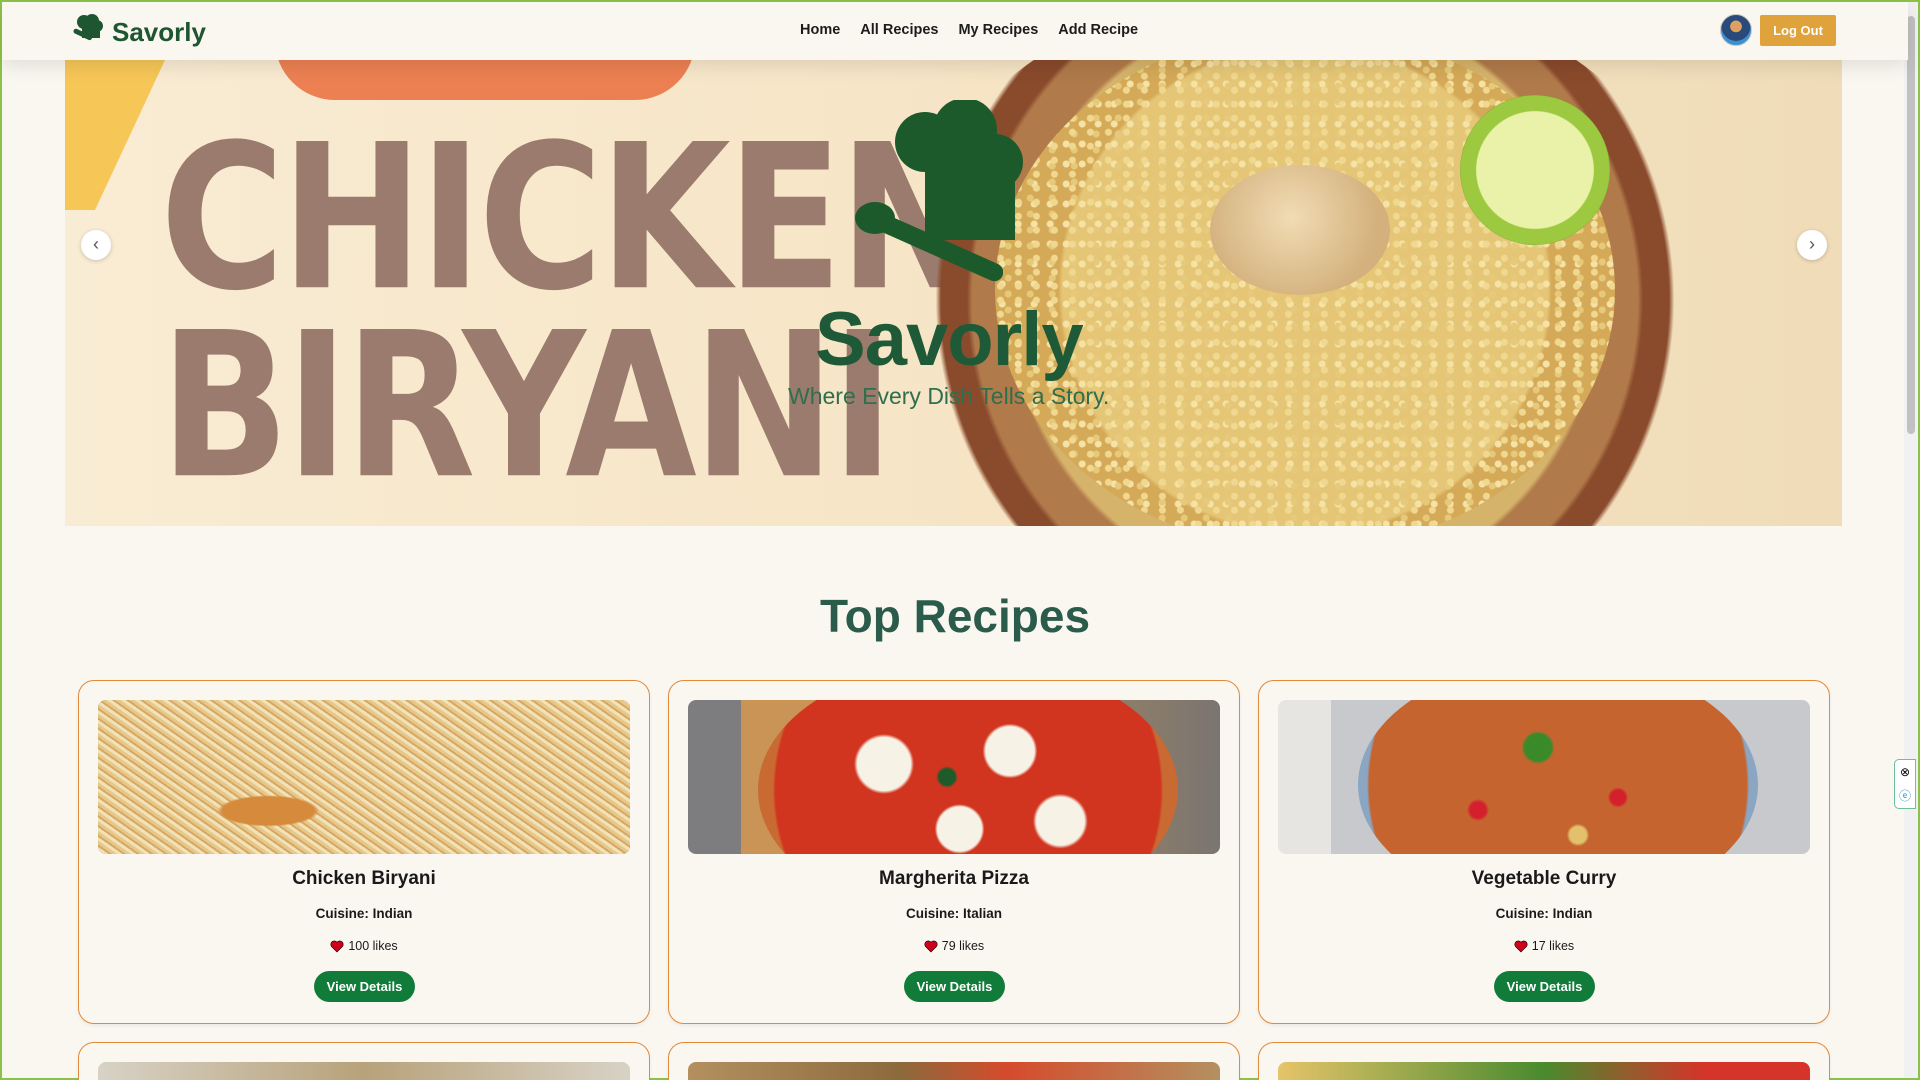 The height and width of the screenshot is (1080, 1920). I want to click on nav-link-add-recipe: Add Recipe, so click(1098, 30).